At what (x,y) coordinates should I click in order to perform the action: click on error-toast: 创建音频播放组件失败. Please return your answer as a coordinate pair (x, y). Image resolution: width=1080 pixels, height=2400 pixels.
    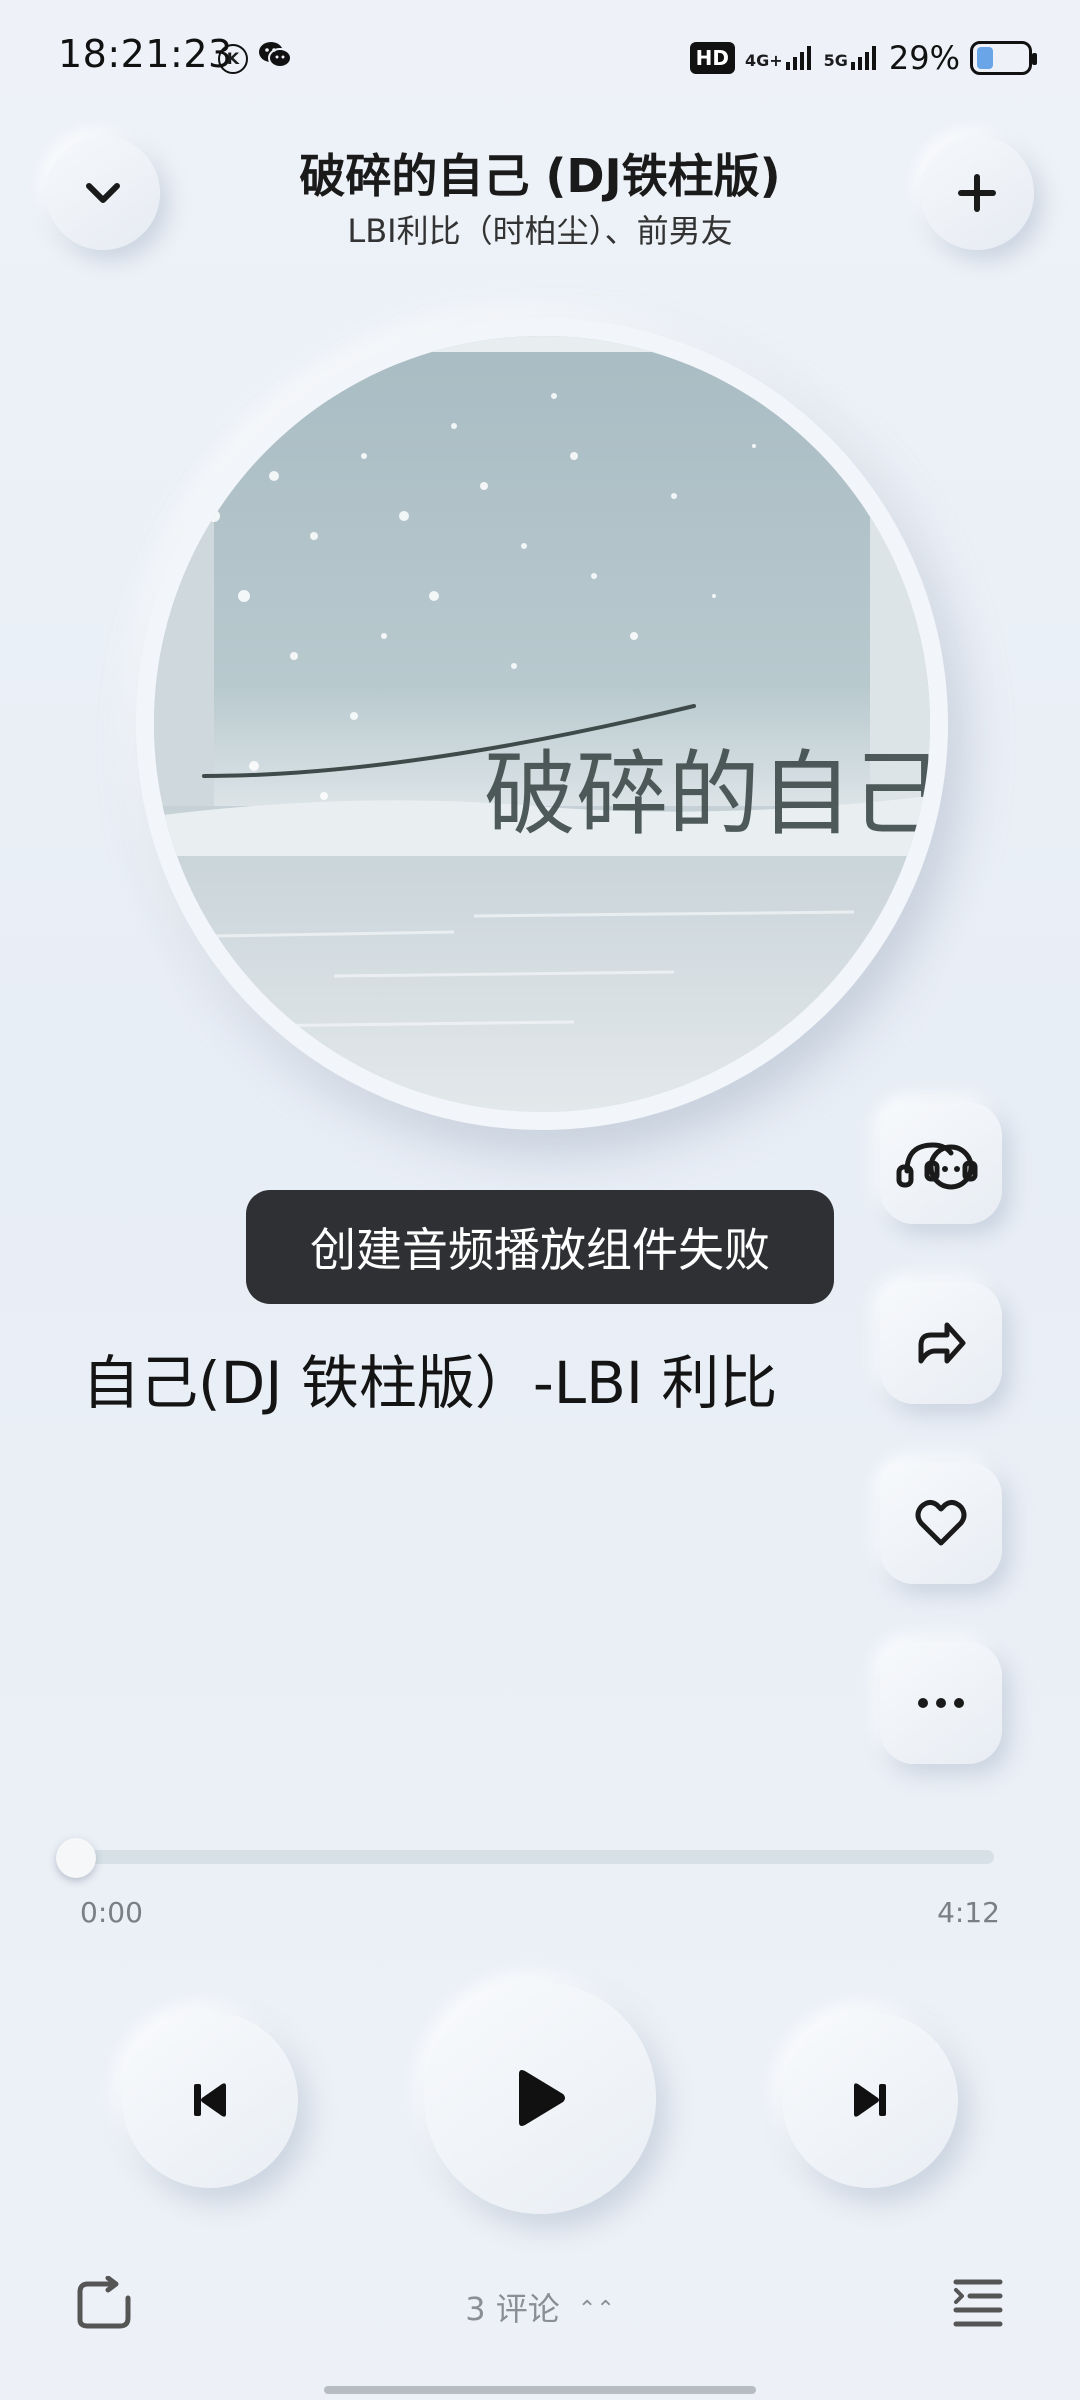
    Looking at the image, I should click on (540, 1247).